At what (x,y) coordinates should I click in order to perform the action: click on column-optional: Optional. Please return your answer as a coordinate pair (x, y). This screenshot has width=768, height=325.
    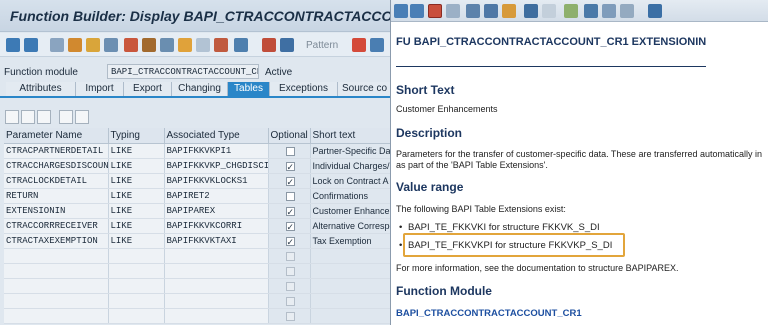
    Looking at the image, I should click on (289, 136).